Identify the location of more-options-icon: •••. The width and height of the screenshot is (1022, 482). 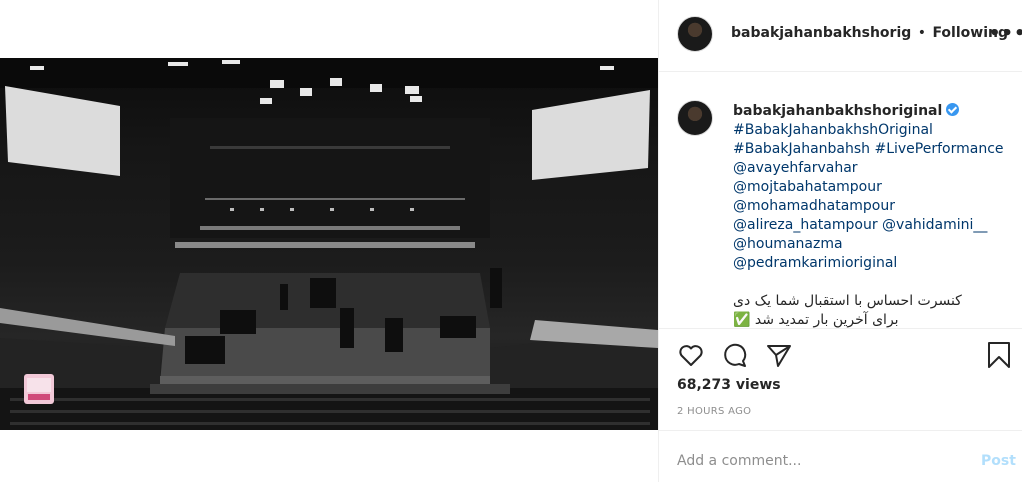
(1005, 33).